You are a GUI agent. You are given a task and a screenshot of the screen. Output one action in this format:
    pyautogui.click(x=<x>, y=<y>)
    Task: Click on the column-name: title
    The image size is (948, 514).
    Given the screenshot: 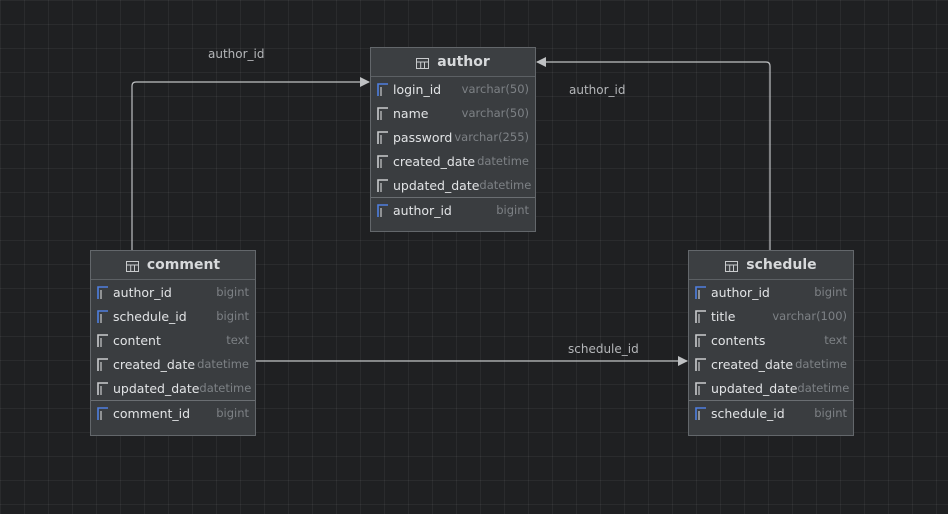 What is the action you would take?
    pyautogui.click(x=723, y=316)
    